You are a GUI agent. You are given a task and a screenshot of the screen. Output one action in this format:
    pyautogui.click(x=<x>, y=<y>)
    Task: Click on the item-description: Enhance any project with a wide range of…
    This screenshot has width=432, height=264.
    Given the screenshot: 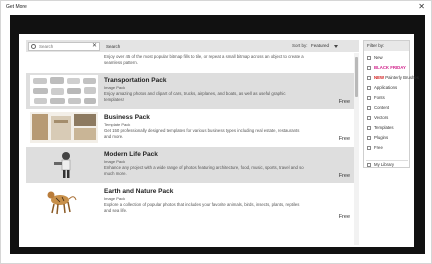 What is the action you would take?
    pyautogui.click(x=204, y=170)
    